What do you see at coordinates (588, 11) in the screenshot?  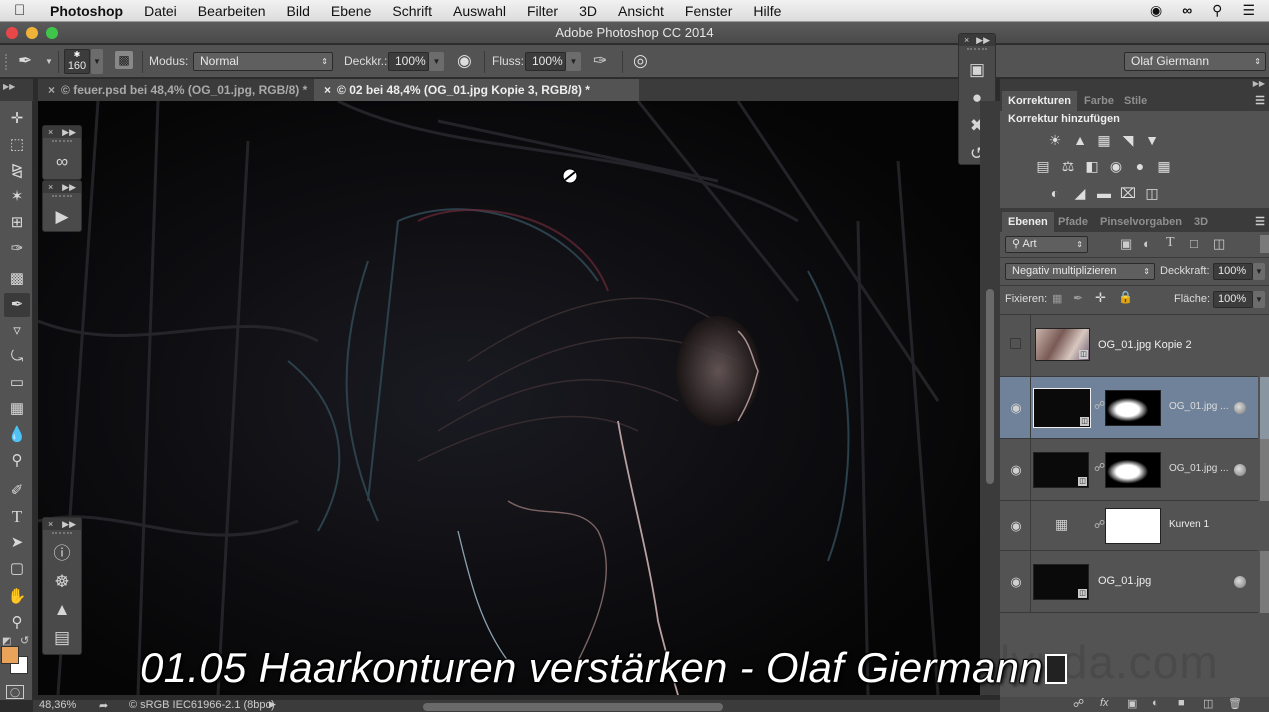 I see `menu-3d: 3D` at bounding box center [588, 11].